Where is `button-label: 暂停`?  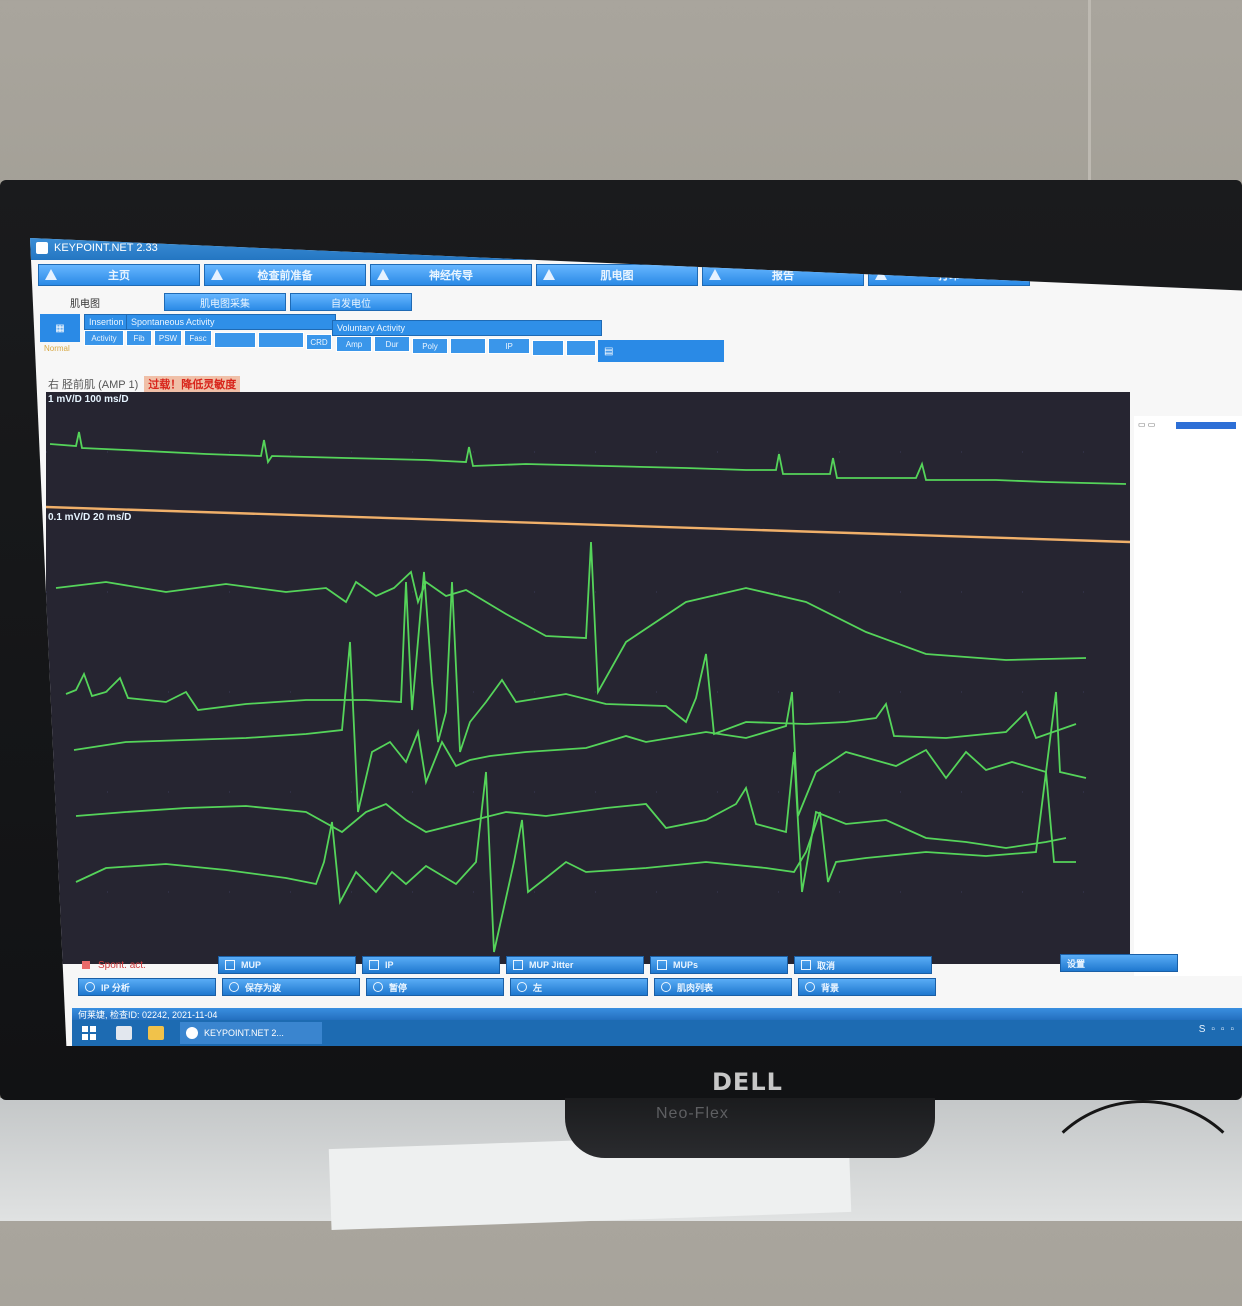
button-label: 暂停 is located at coordinates (398, 987).